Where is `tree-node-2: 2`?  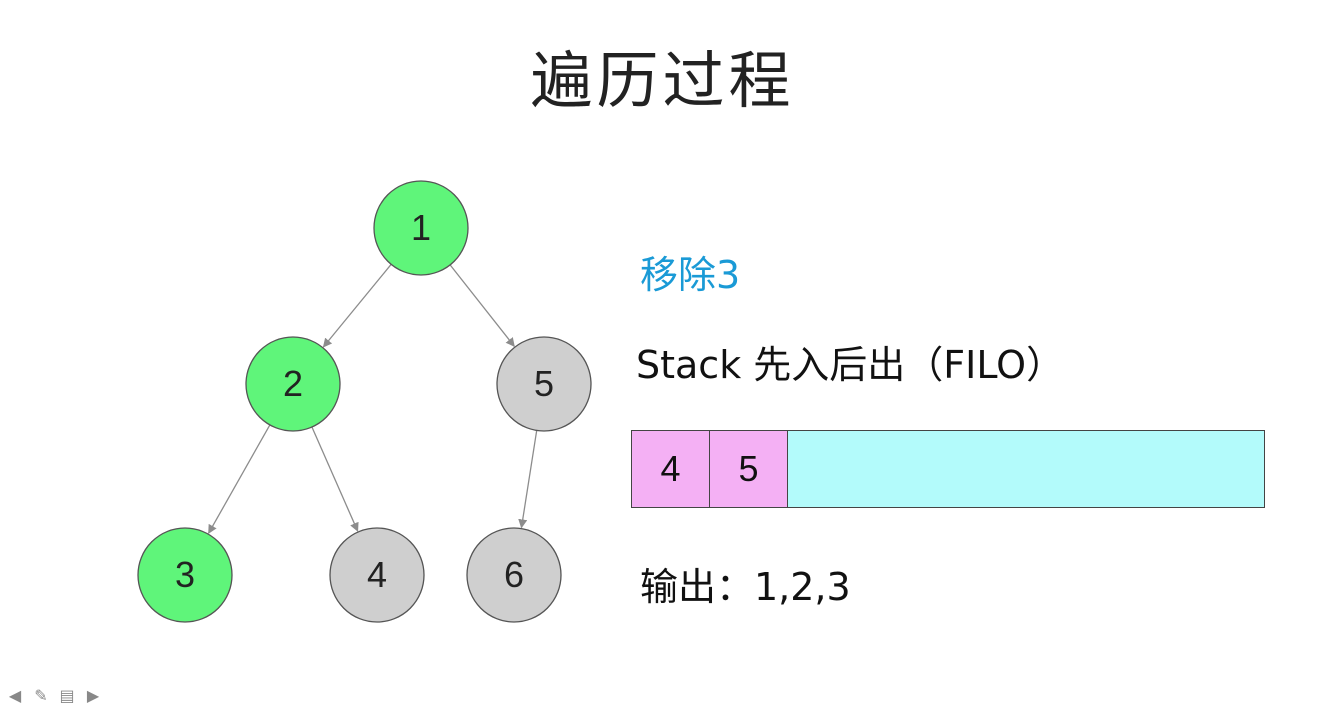
tree-node-2: 2 is located at coordinates (293, 384).